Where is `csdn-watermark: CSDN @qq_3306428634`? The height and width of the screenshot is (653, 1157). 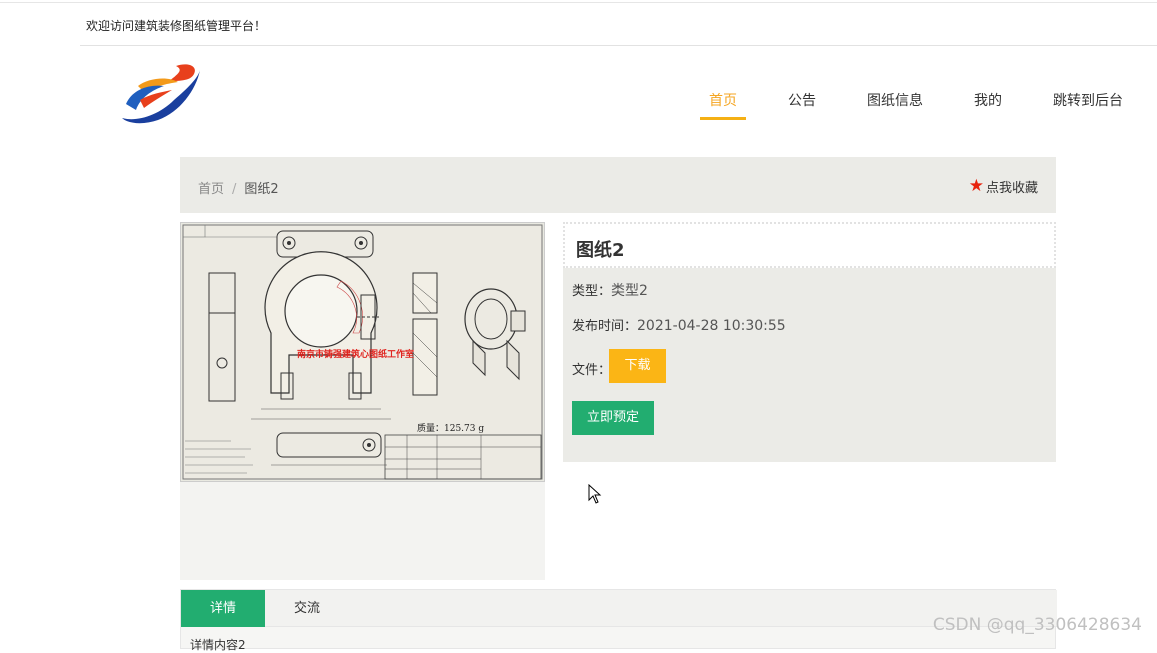
csdn-watermark: CSDN @qq_3306428634 is located at coordinates (1037, 625).